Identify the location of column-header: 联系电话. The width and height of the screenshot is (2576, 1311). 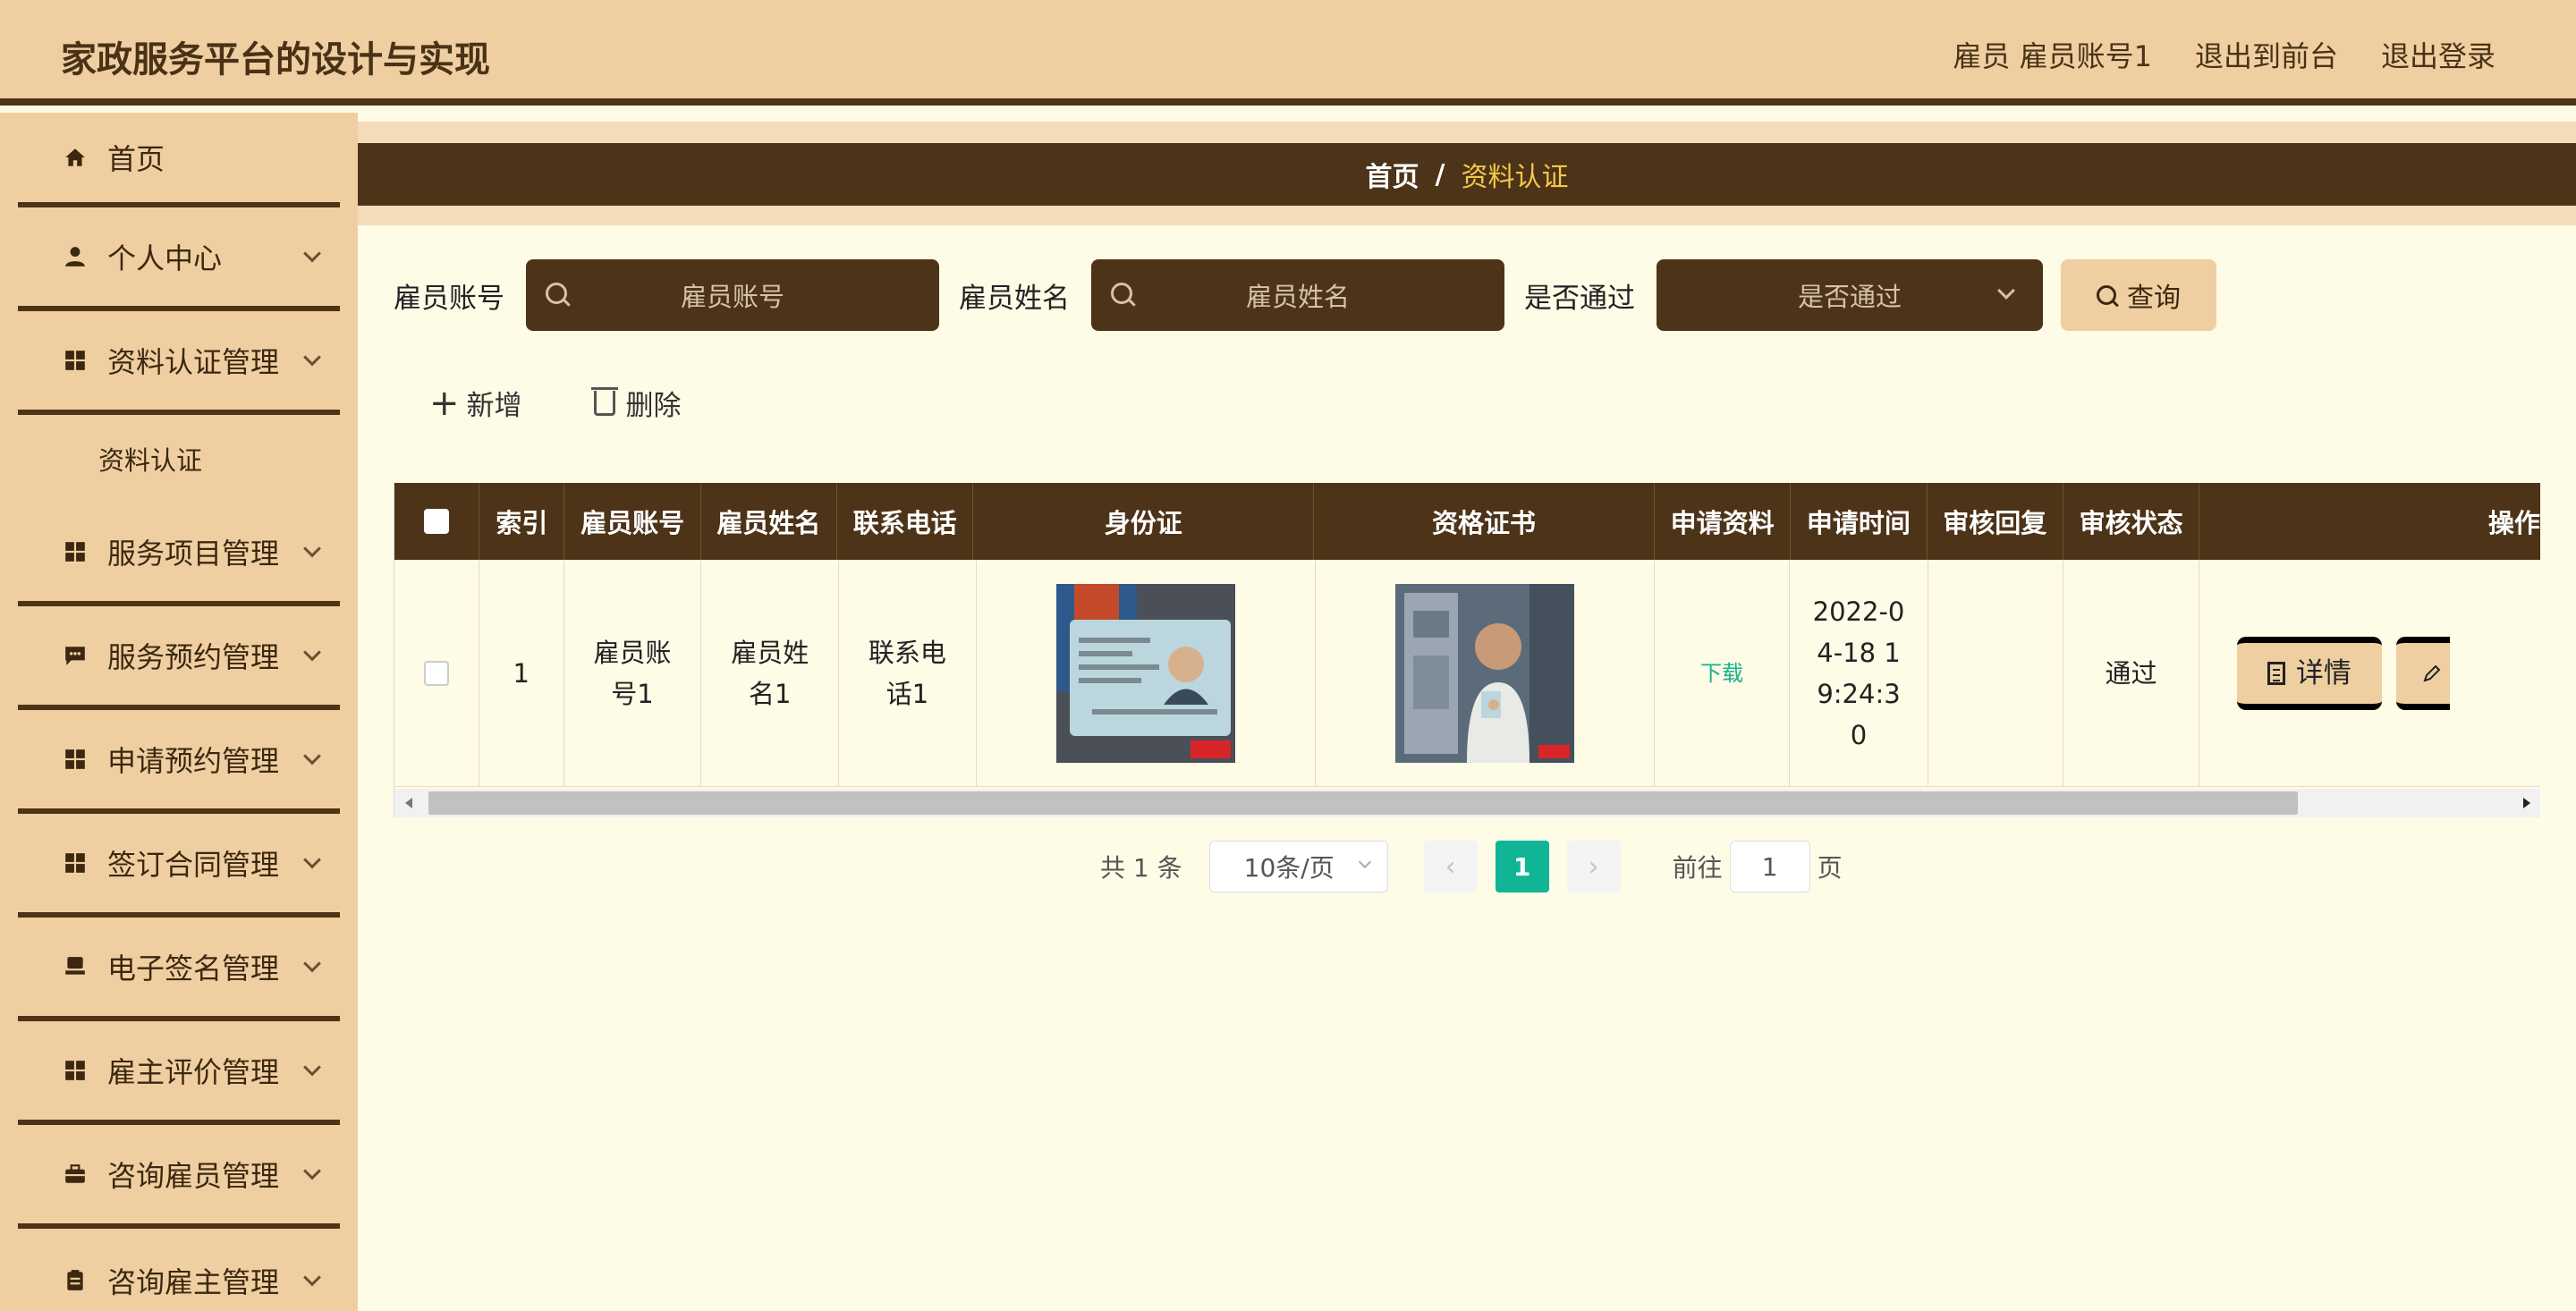
(905, 521).